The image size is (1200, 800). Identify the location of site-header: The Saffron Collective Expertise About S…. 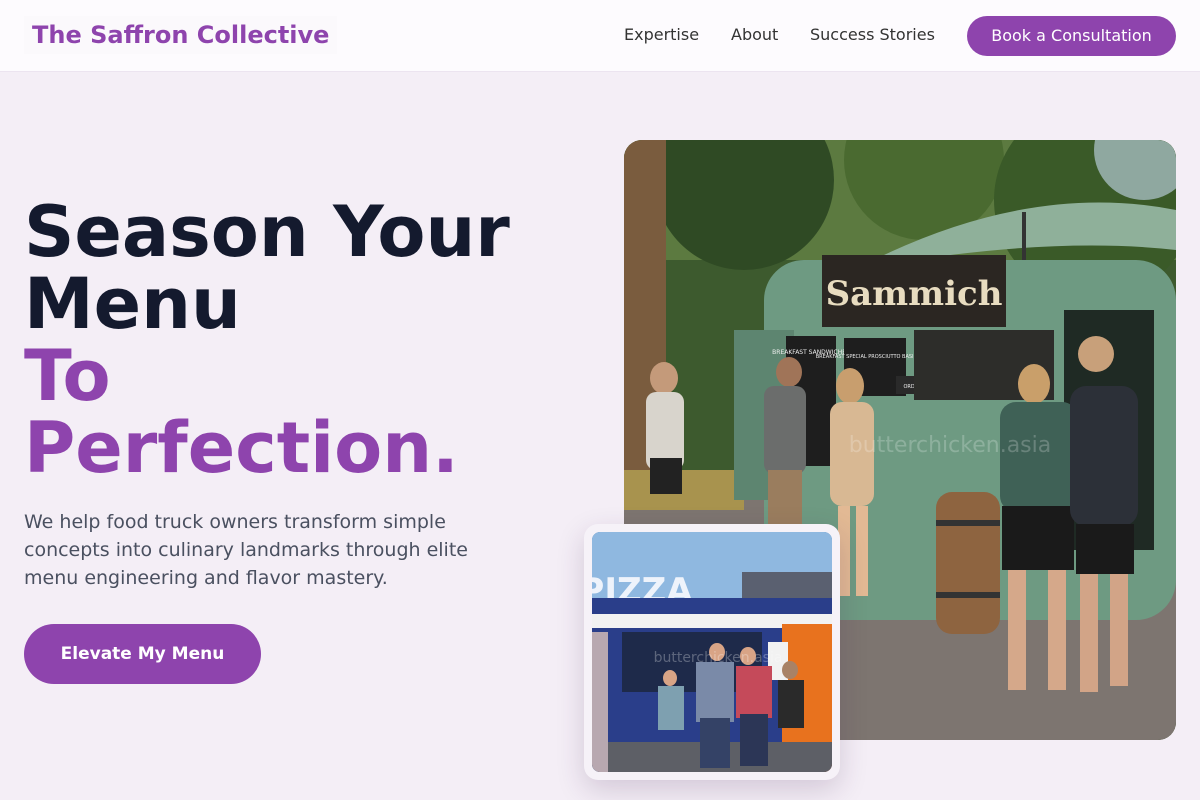
(600, 36).